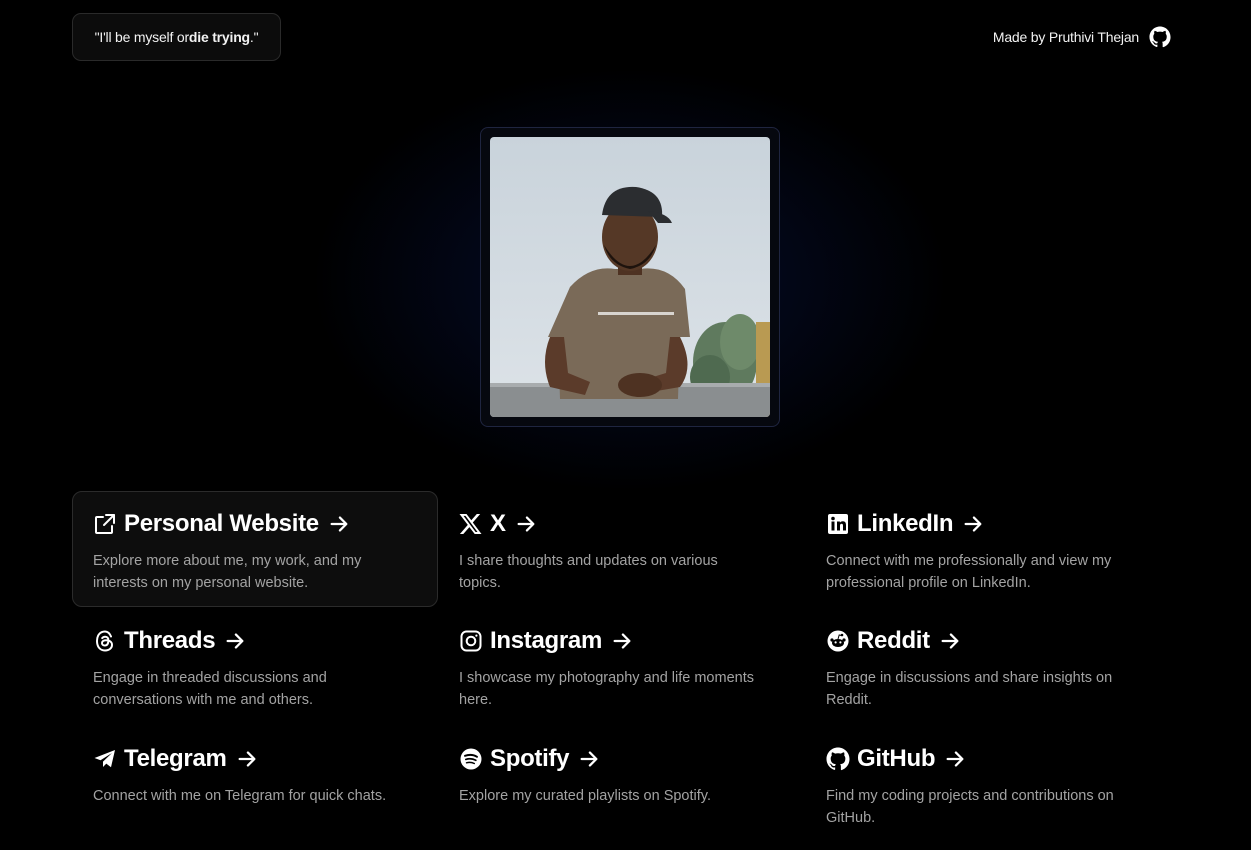 This screenshot has height=850, width=1251. What do you see at coordinates (585, 796) in the screenshot?
I see `card-description: Explore my curated playlists on Spotify.` at bounding box center [585, 796].